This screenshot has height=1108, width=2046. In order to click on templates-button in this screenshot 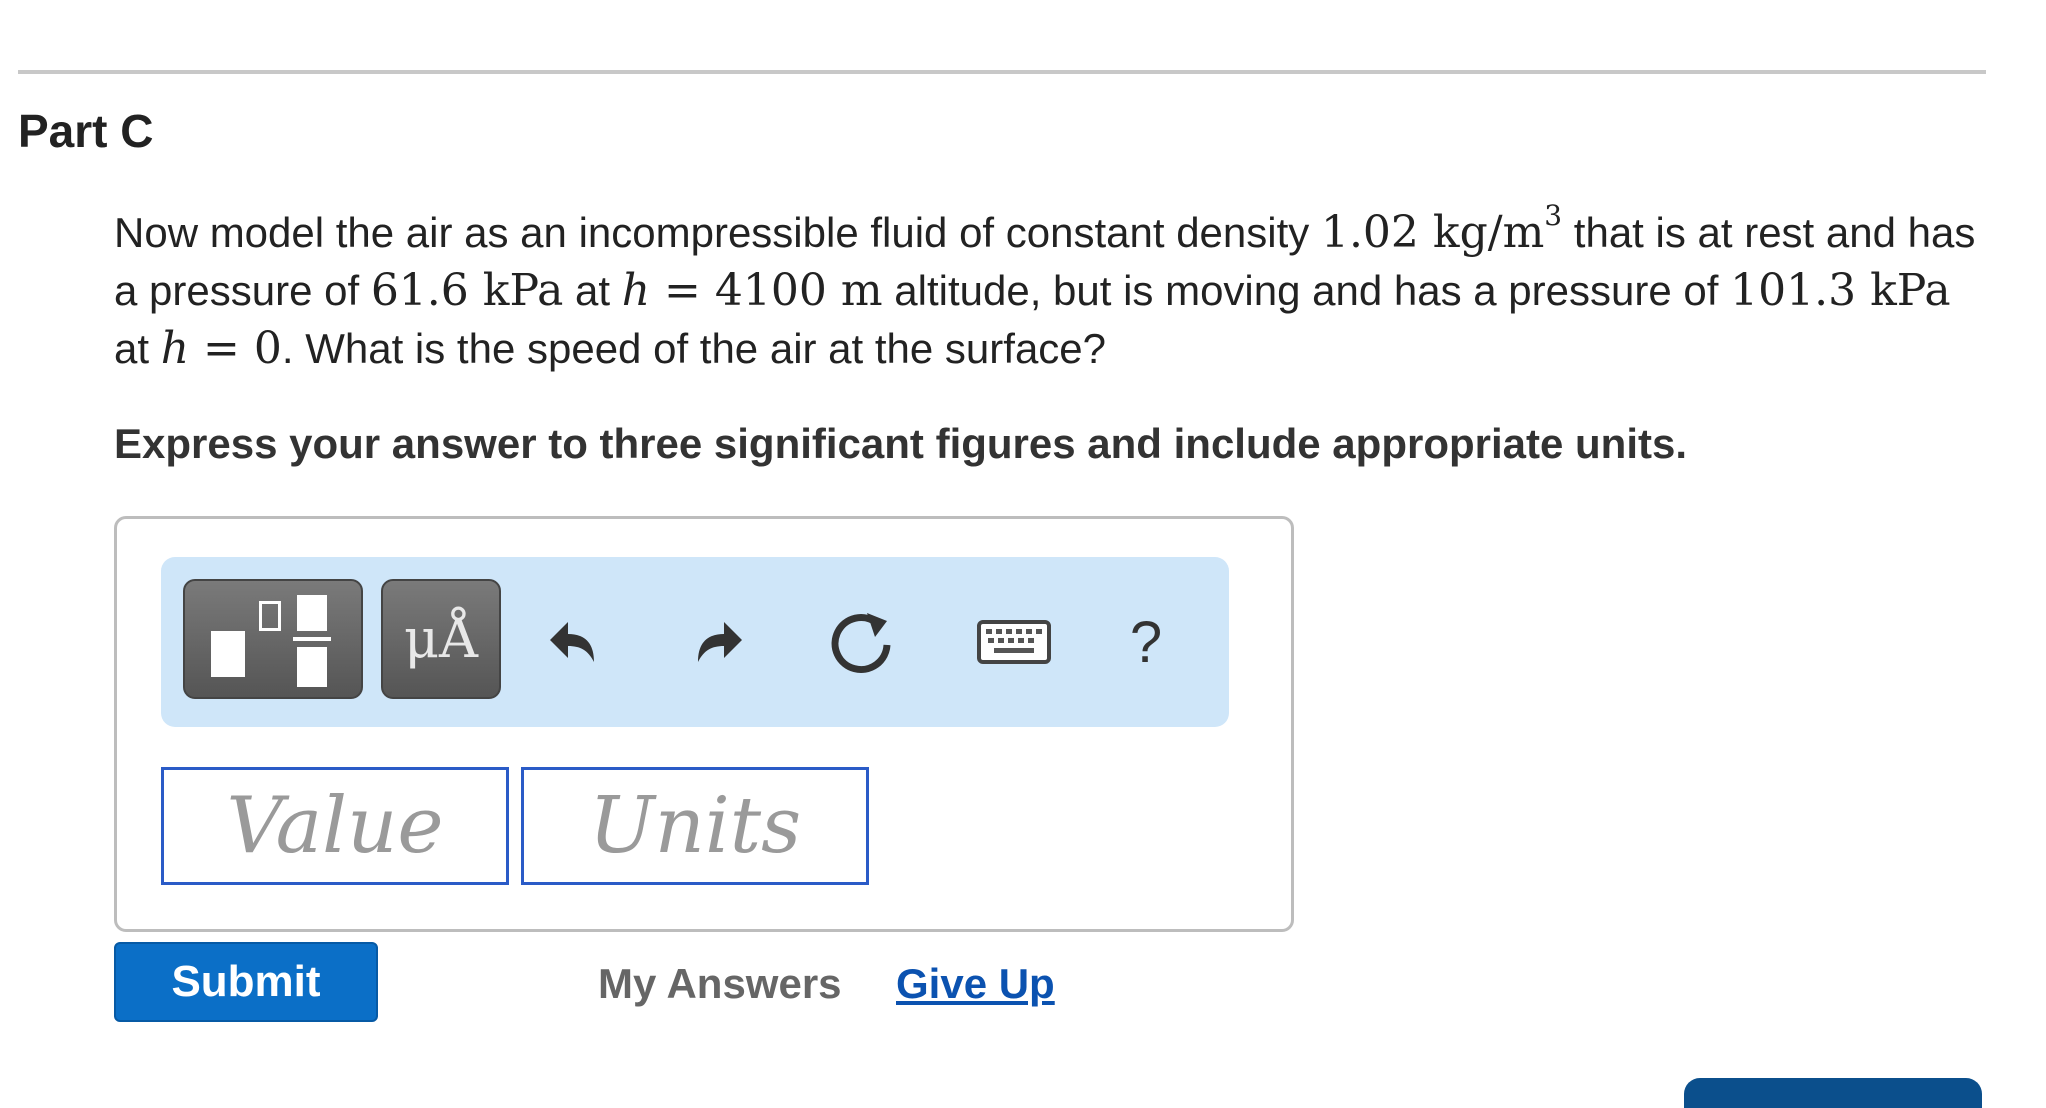, I will do `click(273, 639)`.